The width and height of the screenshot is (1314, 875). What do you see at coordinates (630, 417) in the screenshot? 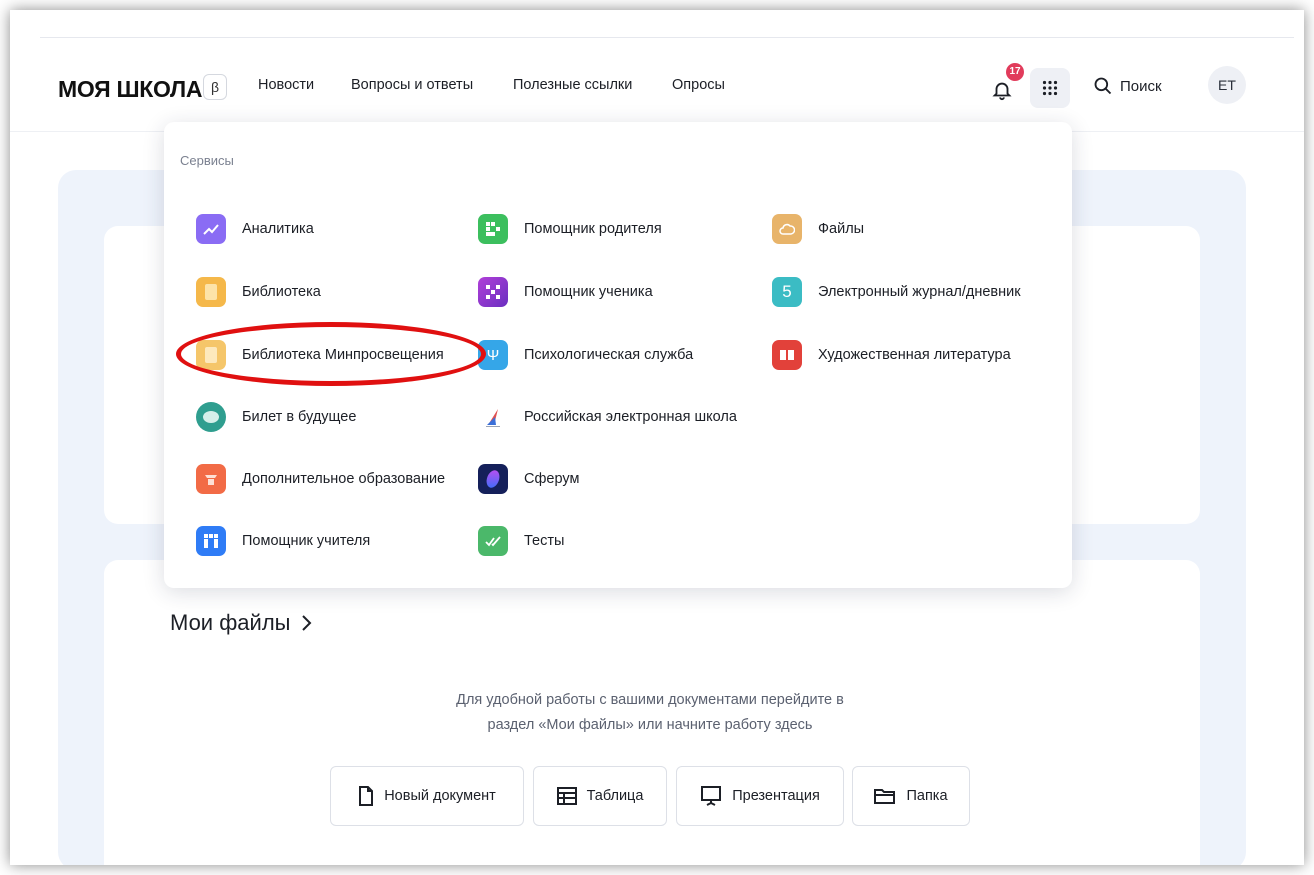
I see `service-label: Российская электронная школа` at bounding box center [630, 417].